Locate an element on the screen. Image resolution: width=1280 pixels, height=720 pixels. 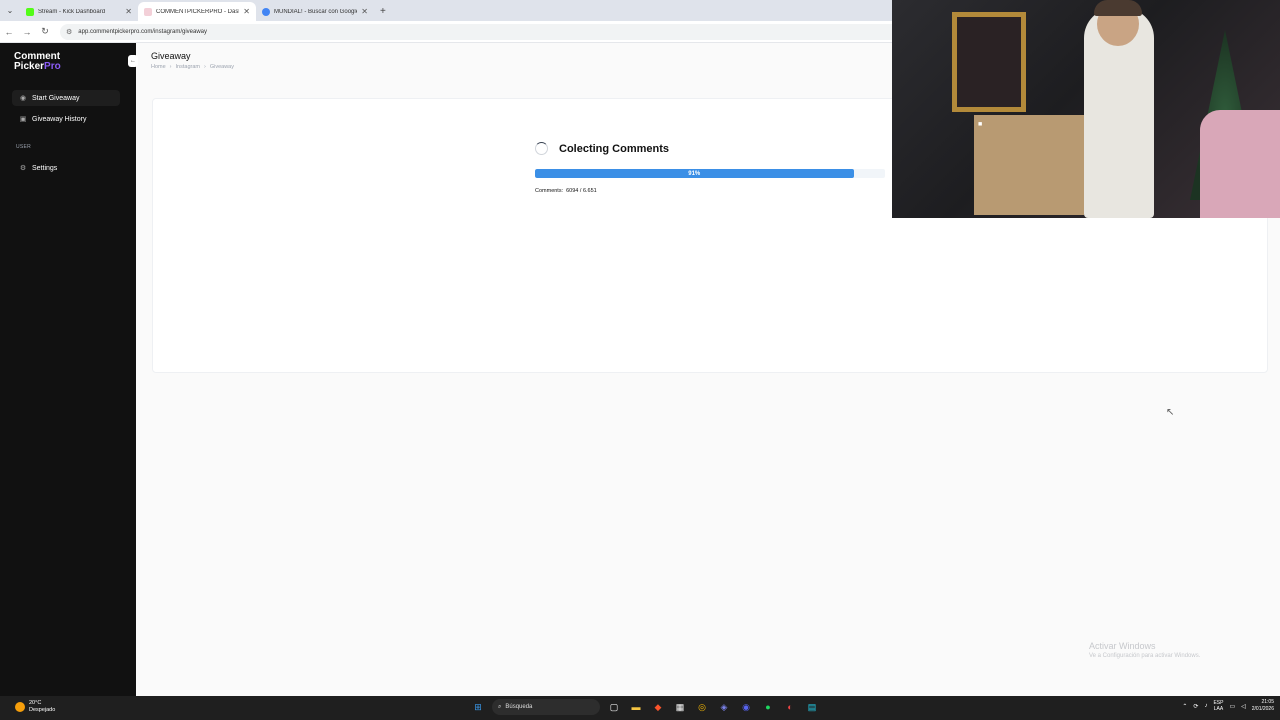
weather-temp: 20°C is located at coordinates (35, 703).